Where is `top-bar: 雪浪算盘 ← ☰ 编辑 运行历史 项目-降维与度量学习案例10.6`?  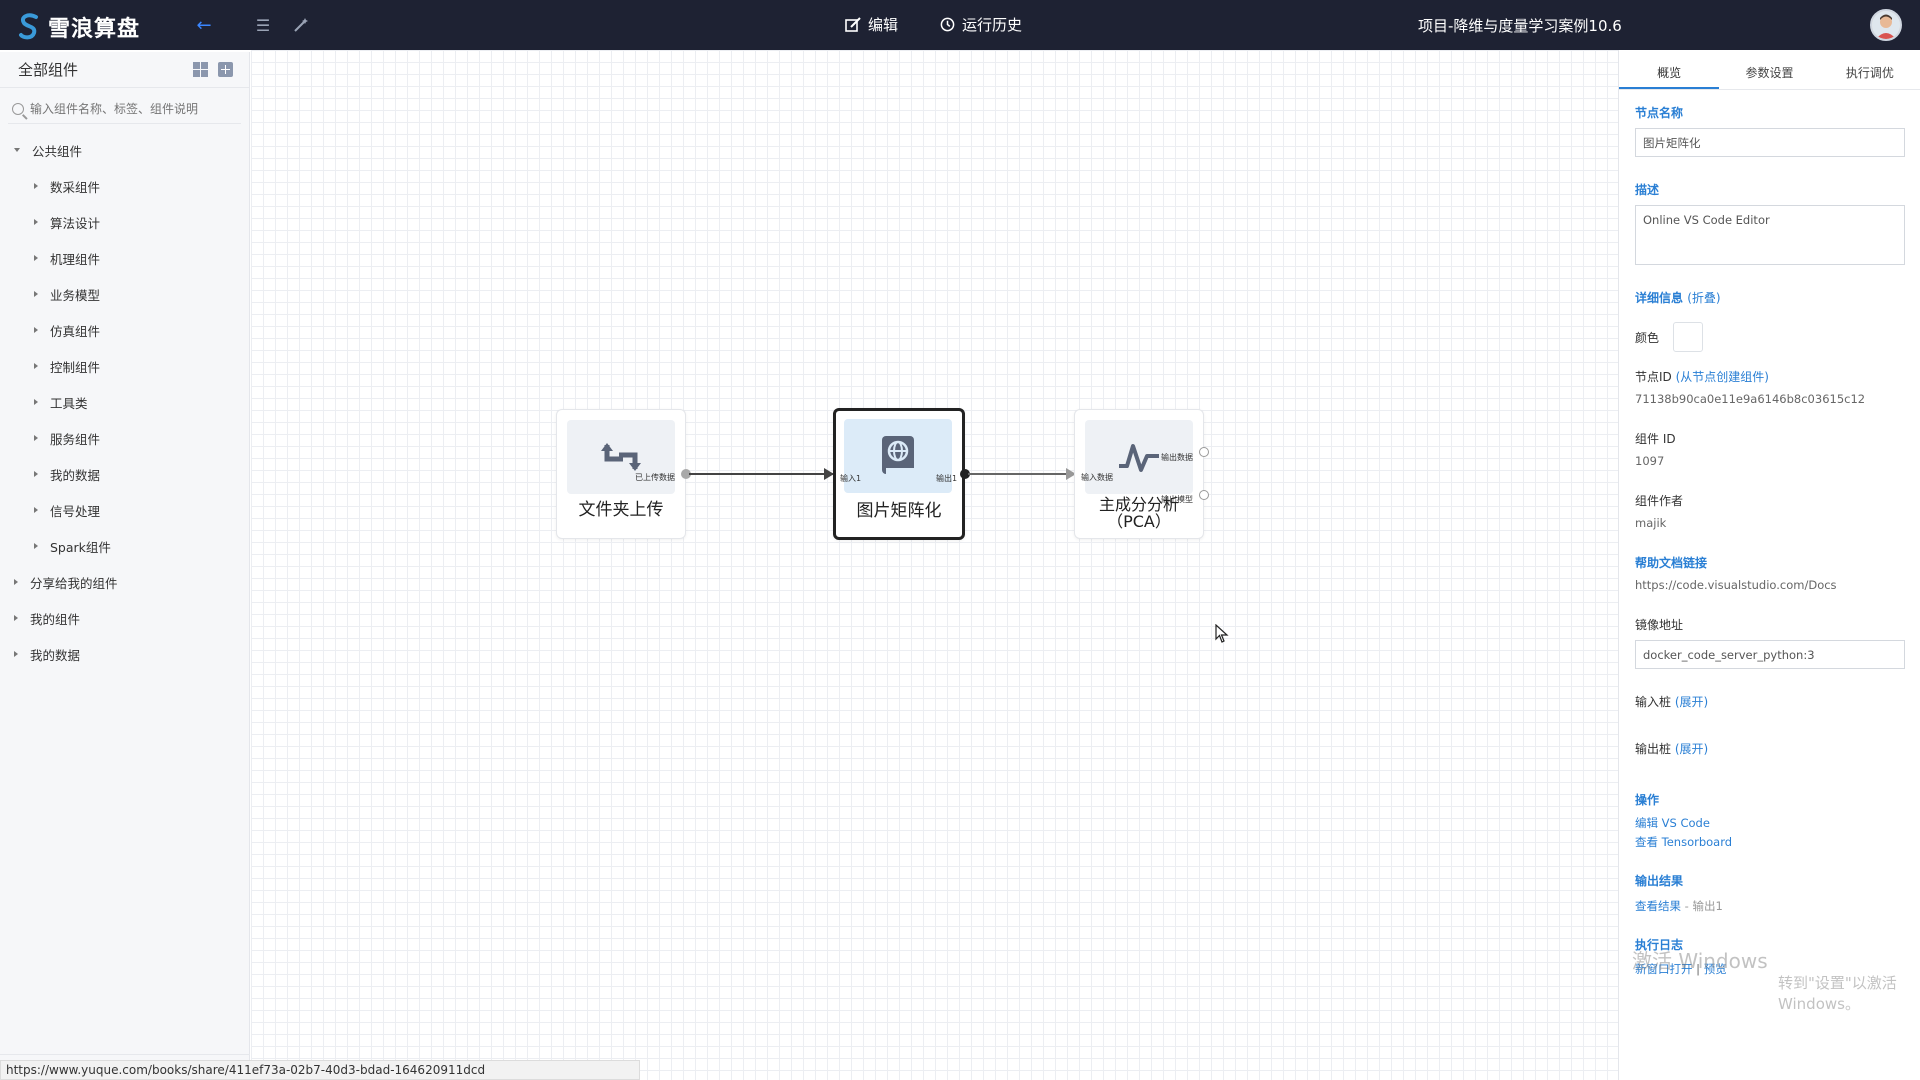 top-bar: 雪浪算盘 ← ☰ 编辑 运行历史 项目-降维与度量学习案例10.6 is located at coordinates (960, 25).